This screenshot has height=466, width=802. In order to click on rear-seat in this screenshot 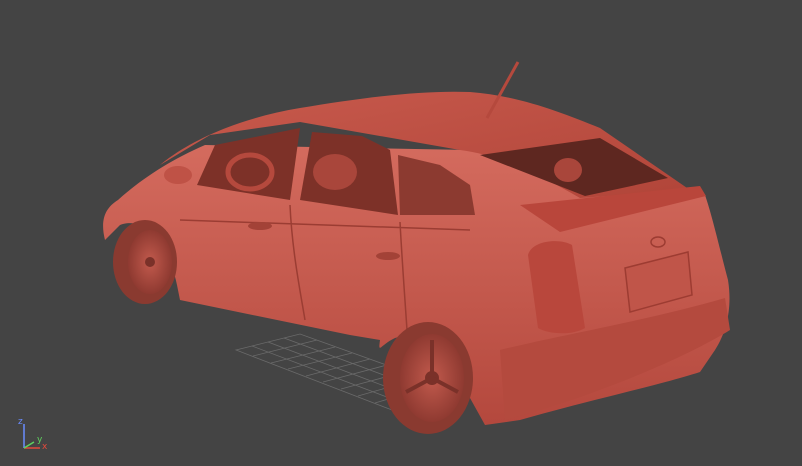, I will do `click(568, 170)`.